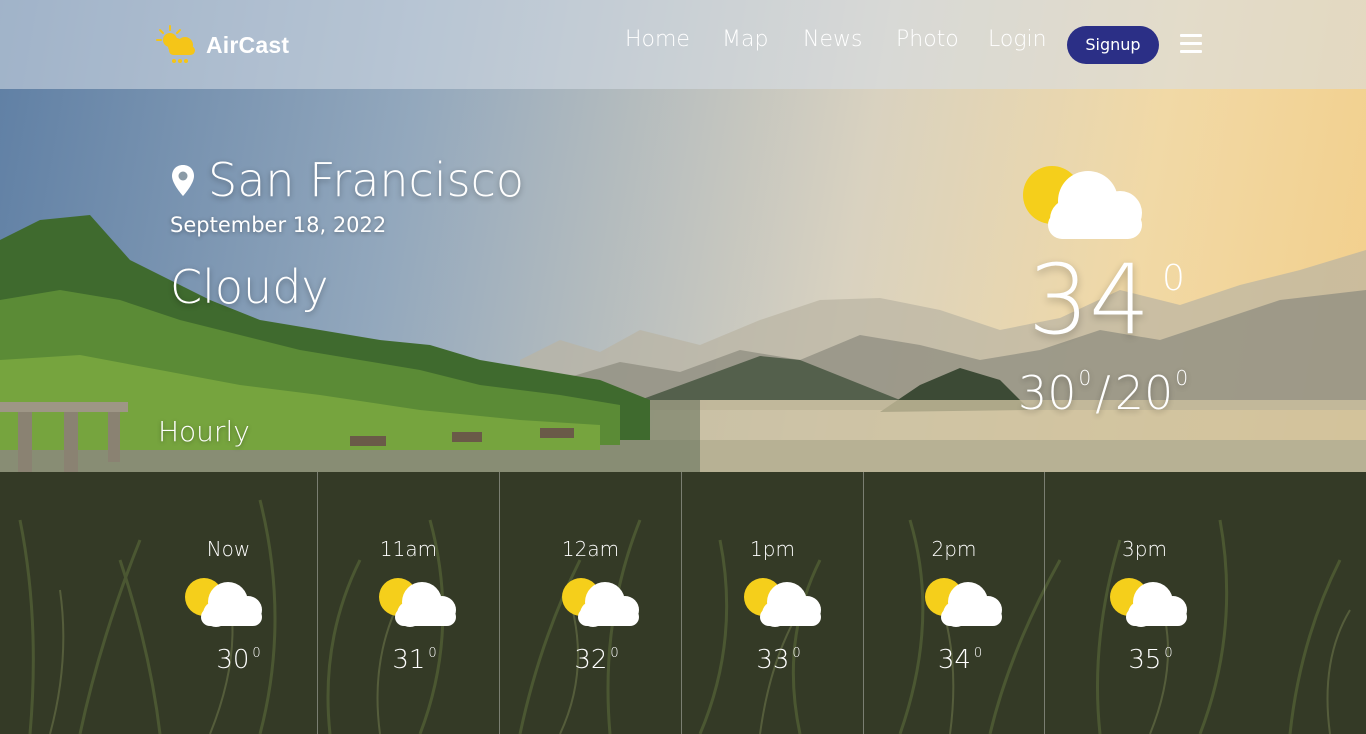  What do you see at coordinates (745, 39) in the screenshot?
I see `nav-map: Map` at bounding box center [745, 39].